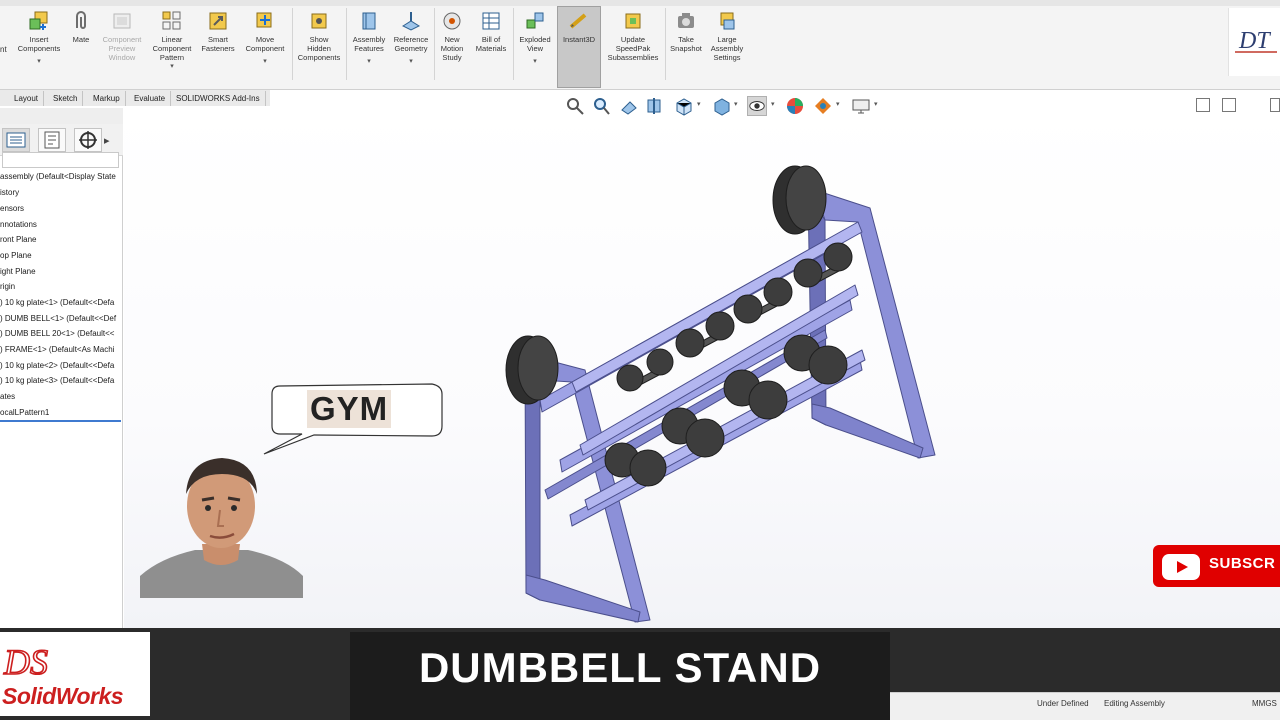 The width and height of the screenshot is (1280, 720). I want to click on tree-item-top-plane: op Plane, so click(61, 255).